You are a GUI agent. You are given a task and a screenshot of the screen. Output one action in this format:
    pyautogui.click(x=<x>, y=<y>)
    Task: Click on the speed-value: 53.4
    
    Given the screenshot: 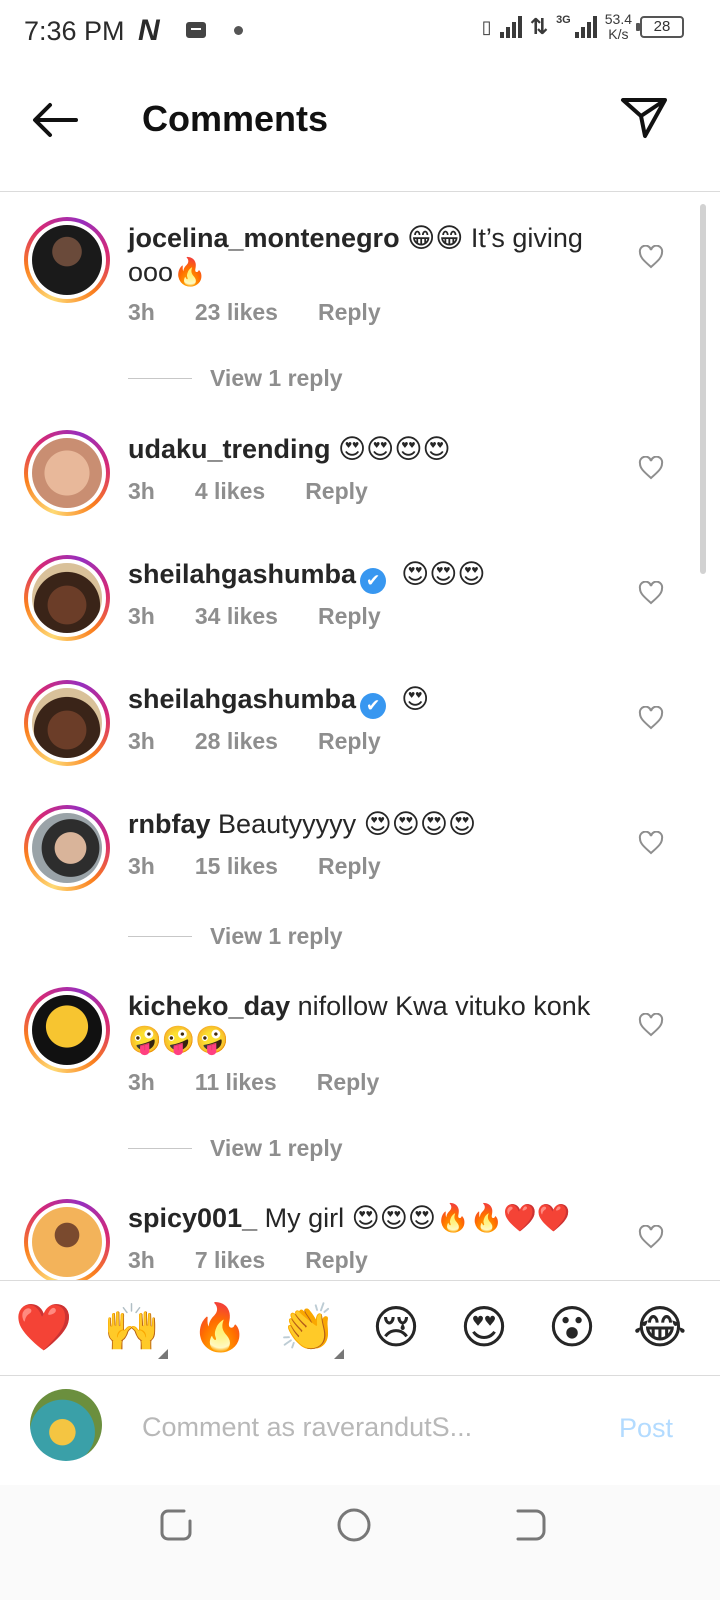 What is the action you would take?
    pyautogui.click(x=618, y=19)
    